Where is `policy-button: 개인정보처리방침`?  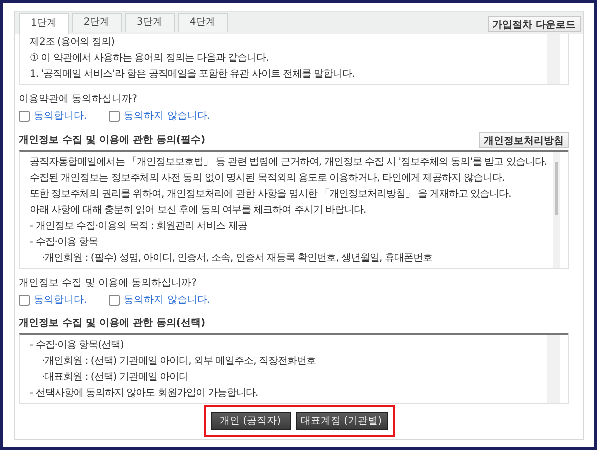 policy-button: 개인정보처리방침 is located at coordinates (524, 140).